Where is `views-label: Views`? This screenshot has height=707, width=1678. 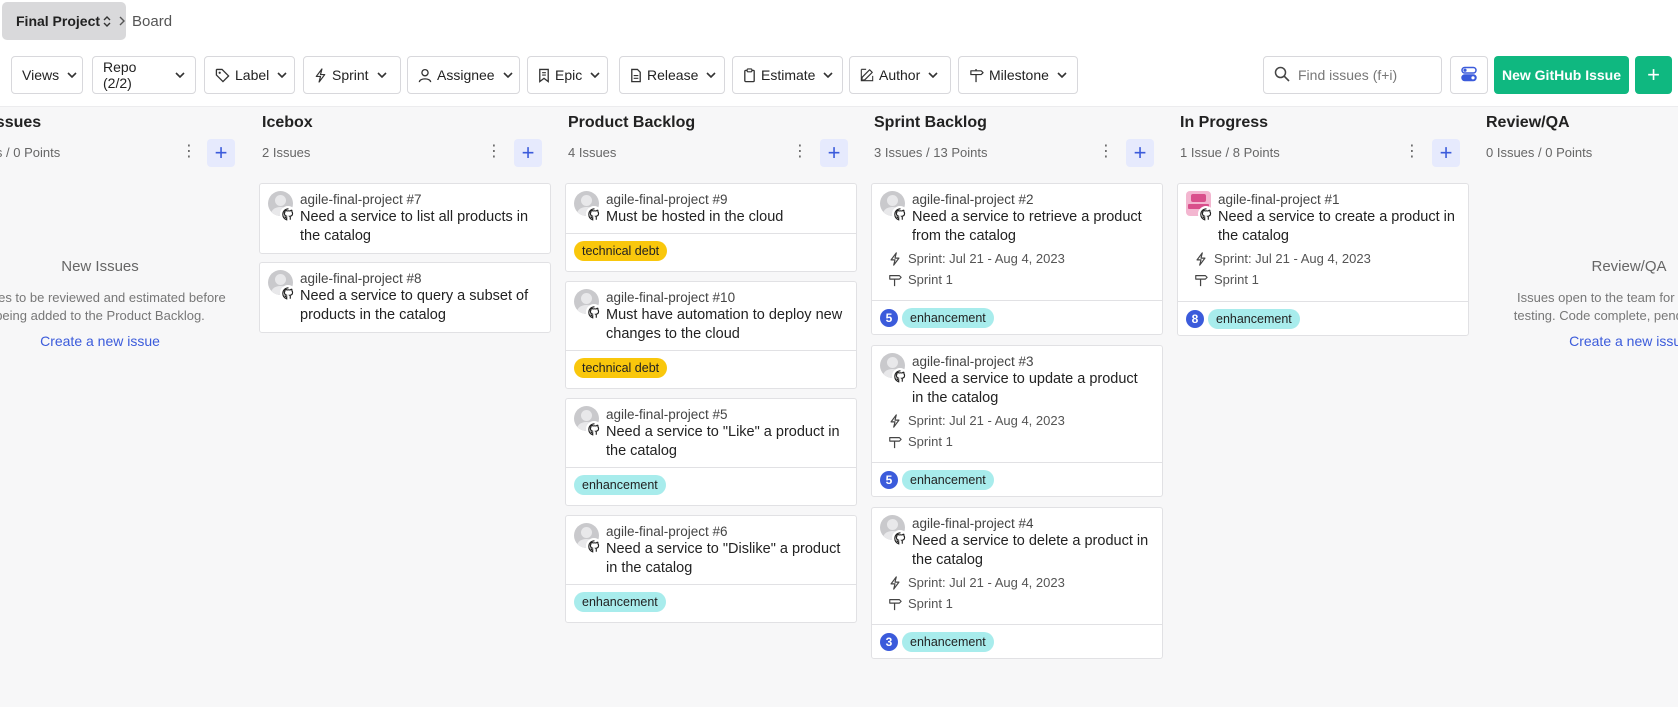
views-label: Views is located at coordinates (41, 75).